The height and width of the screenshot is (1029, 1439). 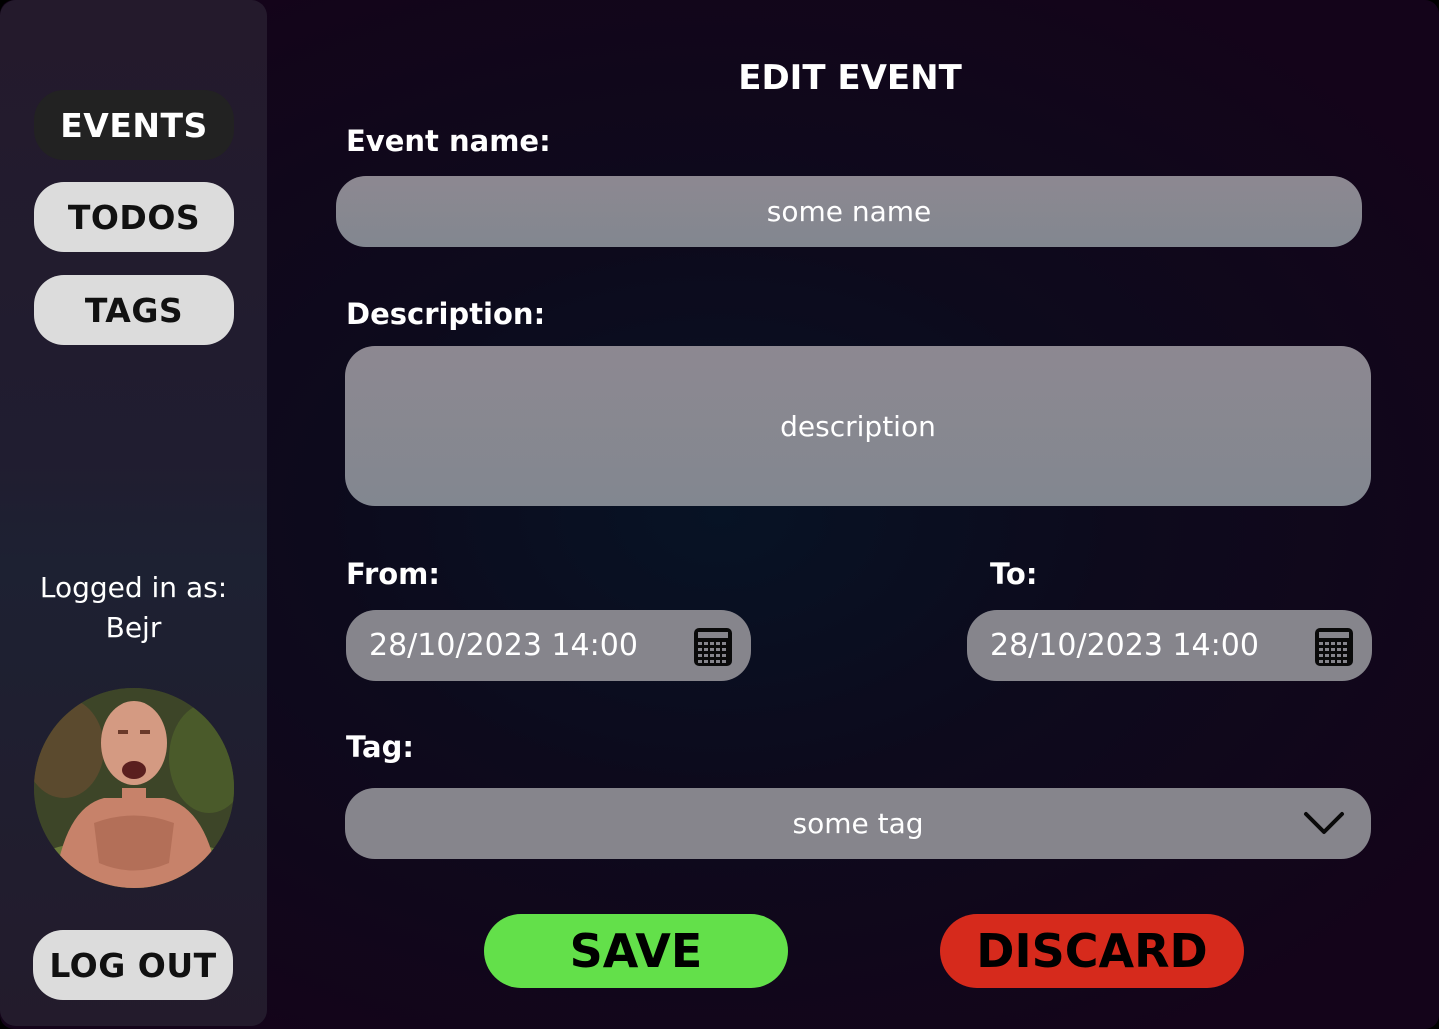 I want to click on tag-label: Tag:, so click(x=380, y=747).